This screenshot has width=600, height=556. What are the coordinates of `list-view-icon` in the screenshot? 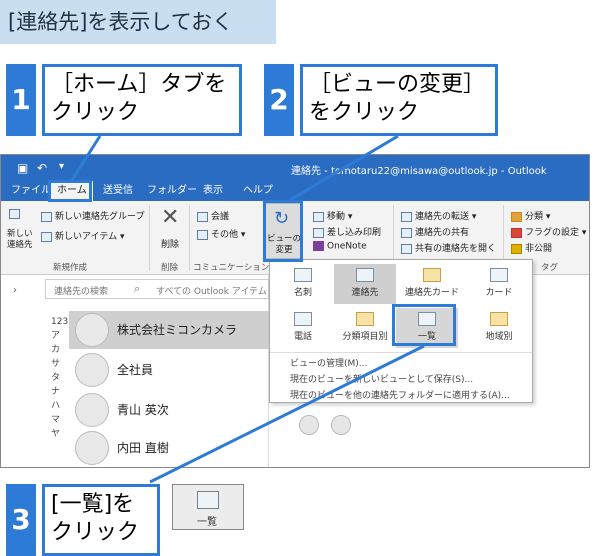 It's located at (208, 500).